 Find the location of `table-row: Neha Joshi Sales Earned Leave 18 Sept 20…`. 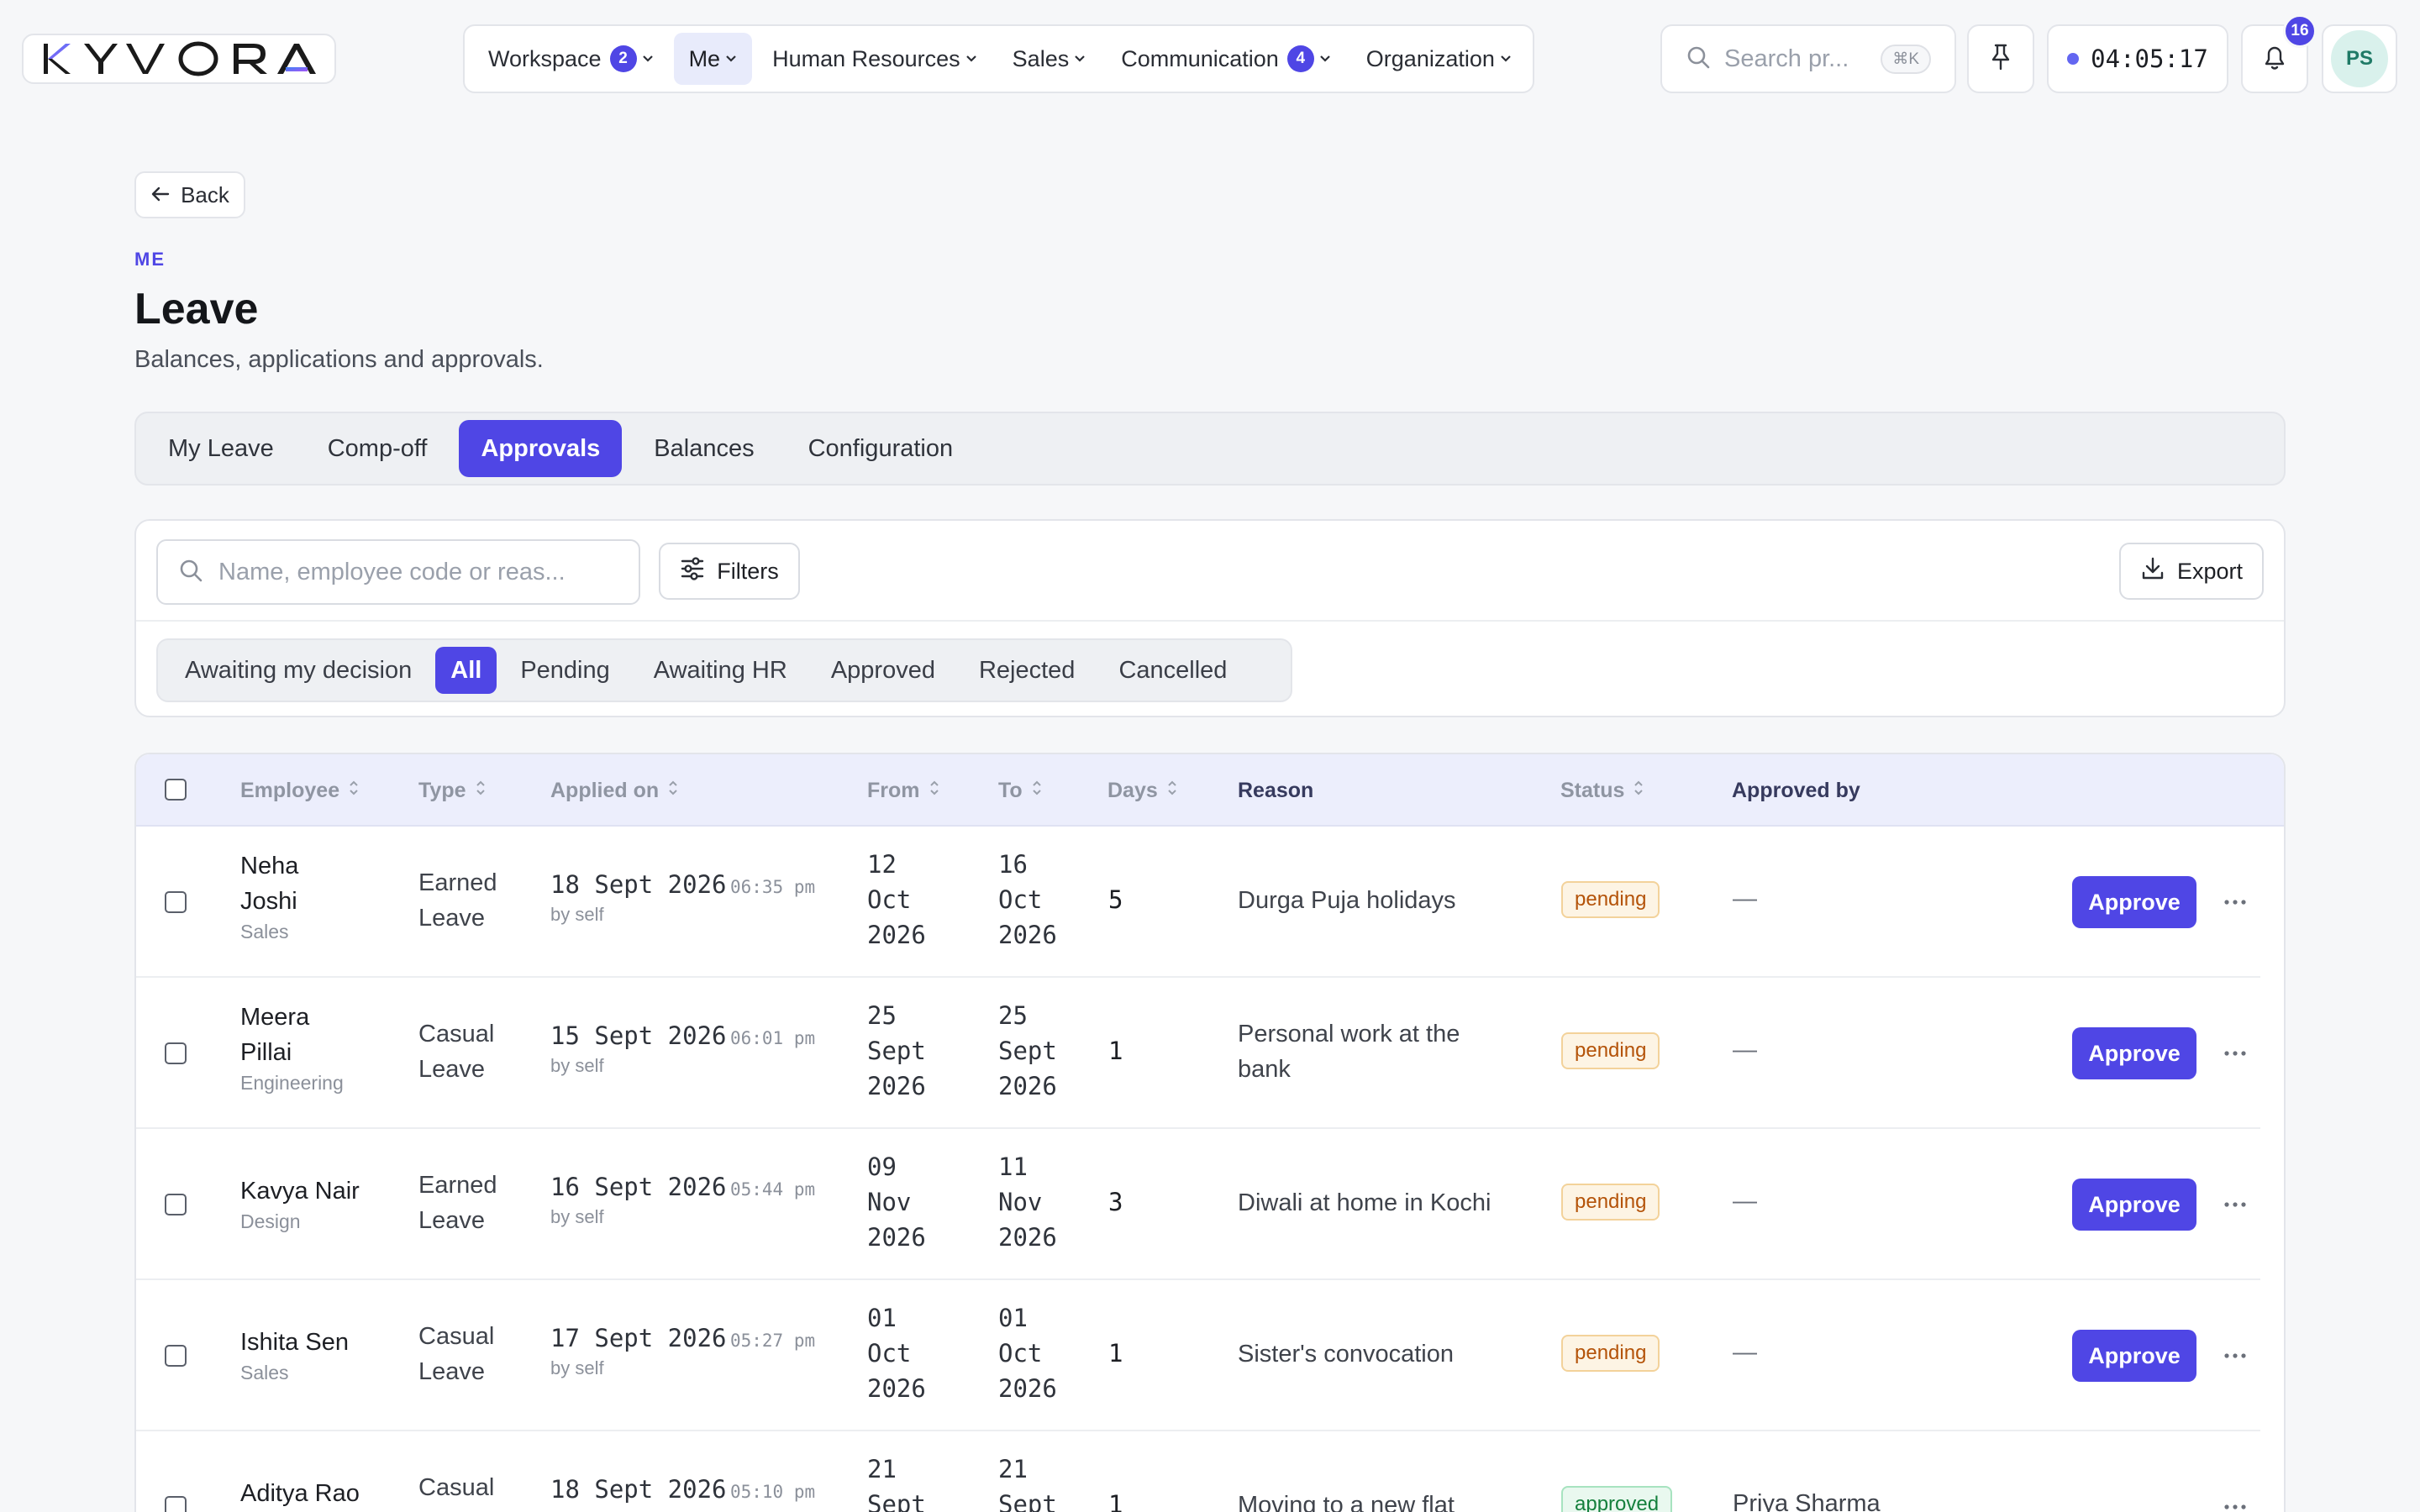

table-row: Neha Joshi Sales Earned Leave 18 Sept 20… is located at coordinates (1198, 902).